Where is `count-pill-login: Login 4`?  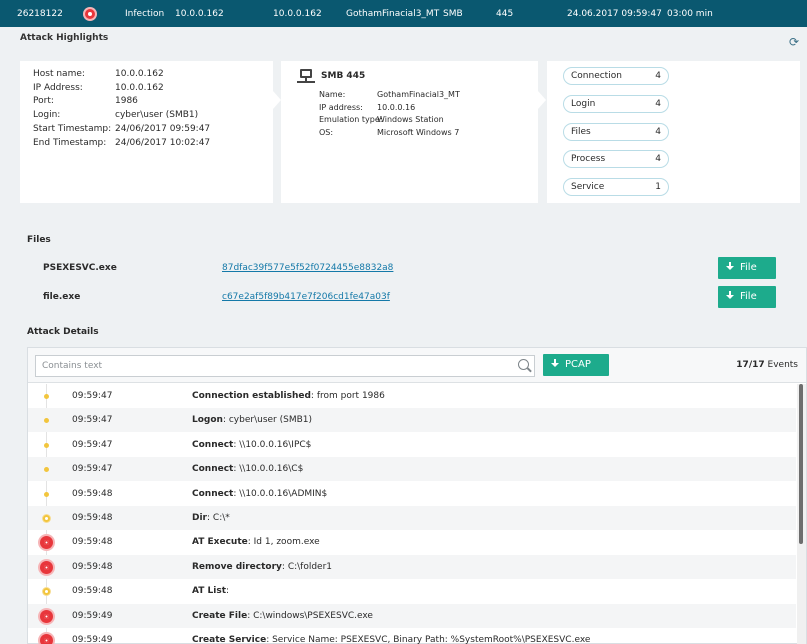 count-pill-login: Login 4 is located at coordinates (616, 103).